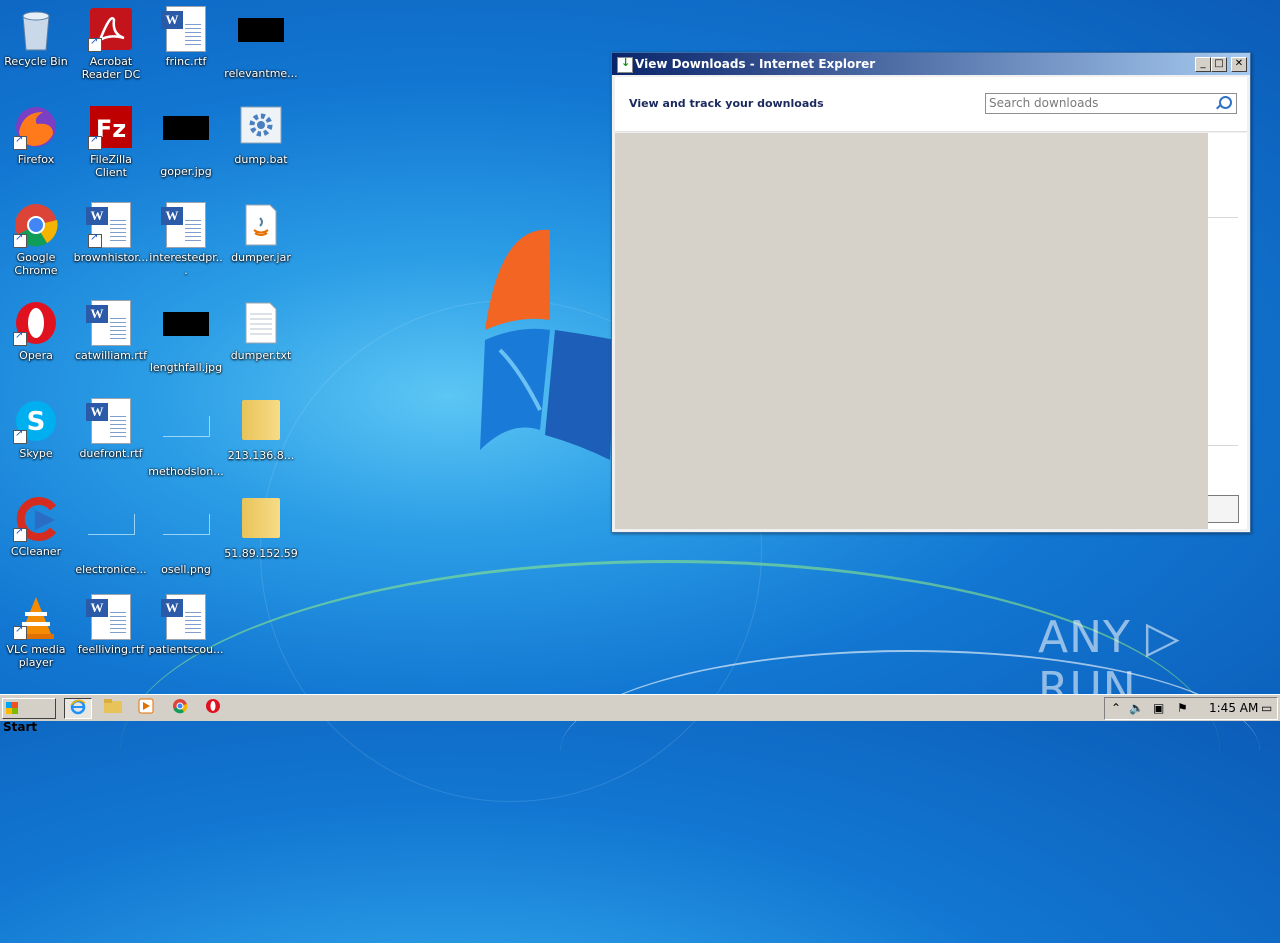  Describe the element at coordinates (78, 708) in the screenshot. I see `internet-explorer-taskbar-icon` at that location.